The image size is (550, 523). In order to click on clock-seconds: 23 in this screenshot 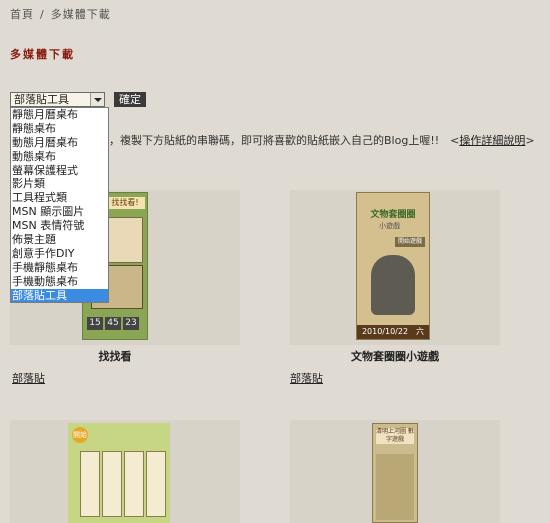, I will do `click(131, 323)`.